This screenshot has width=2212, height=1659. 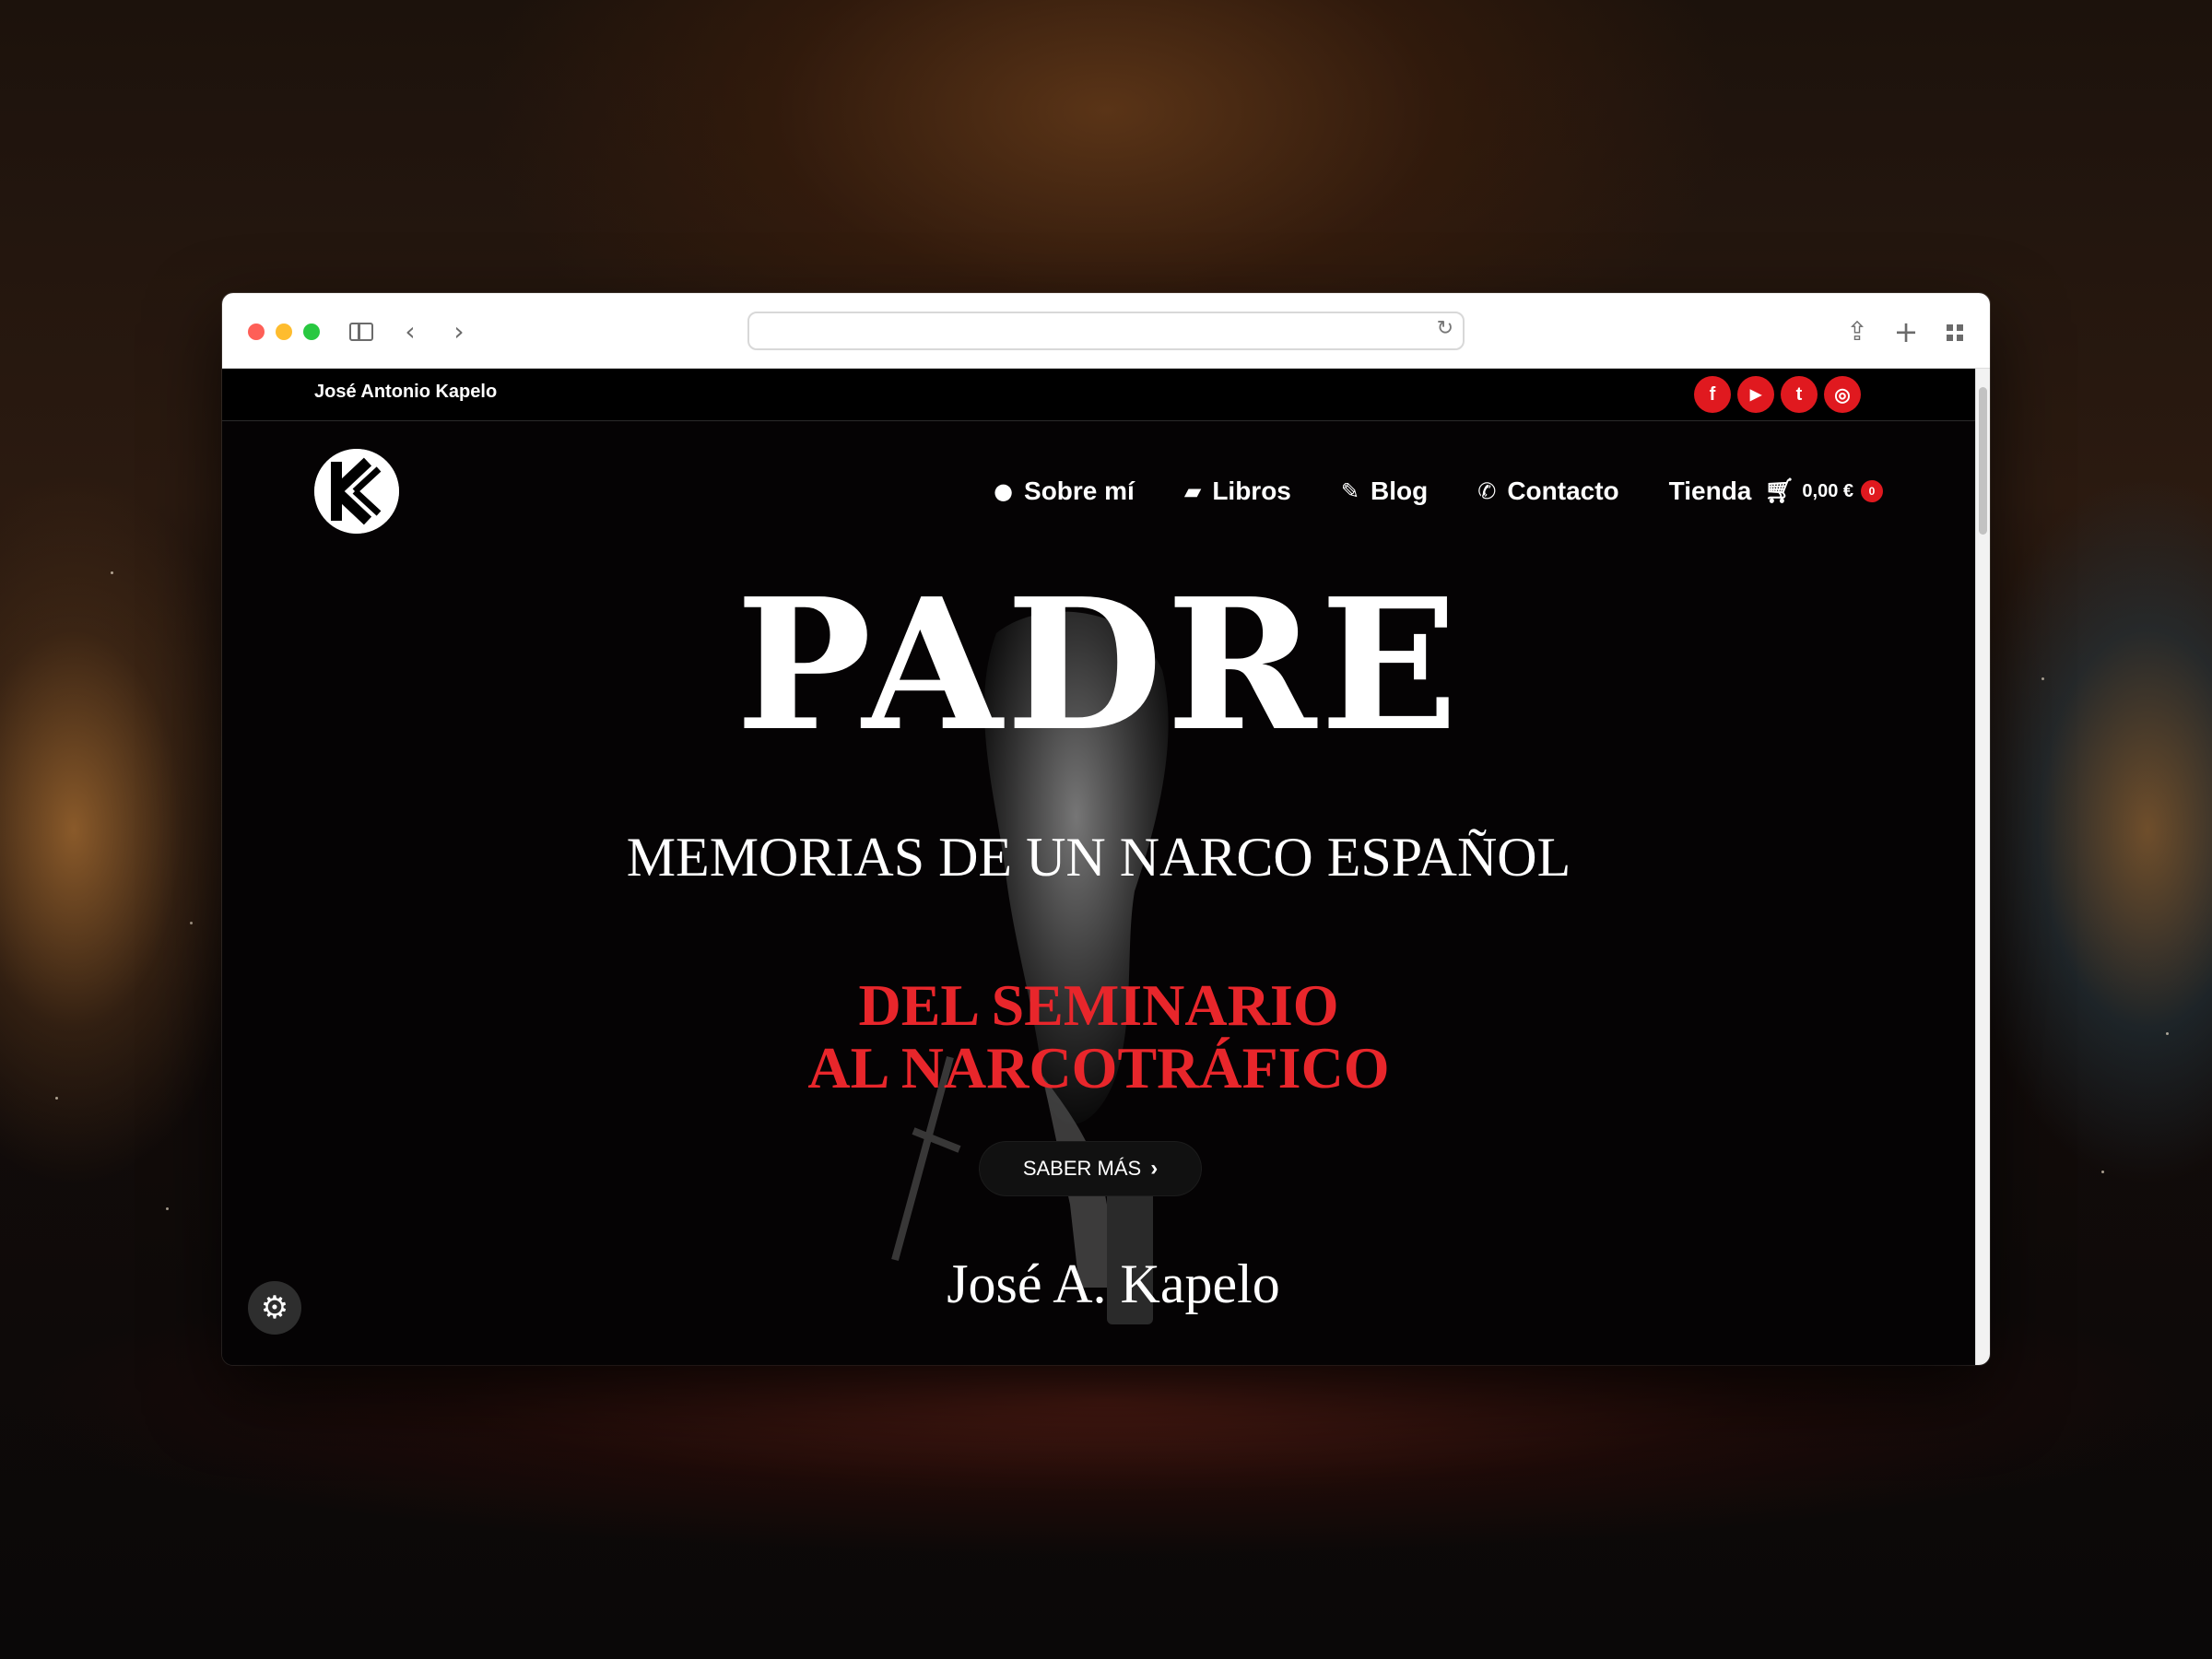 I want to click on close-window-button, so click(x=256, y=332).